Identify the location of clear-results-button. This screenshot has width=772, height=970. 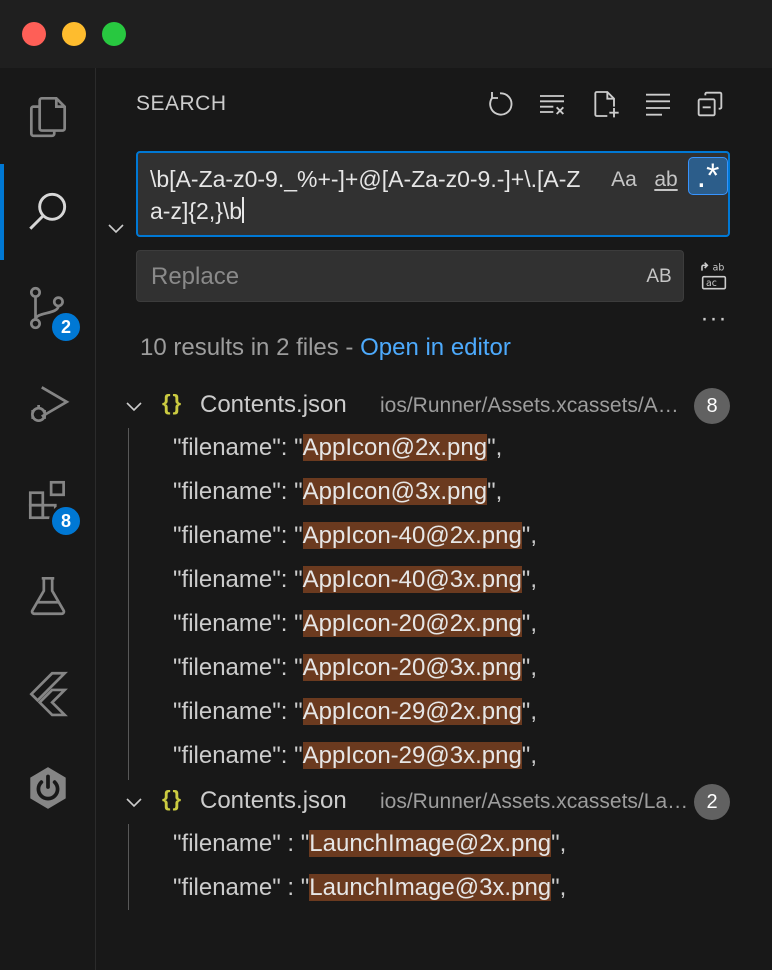
(552, 104).